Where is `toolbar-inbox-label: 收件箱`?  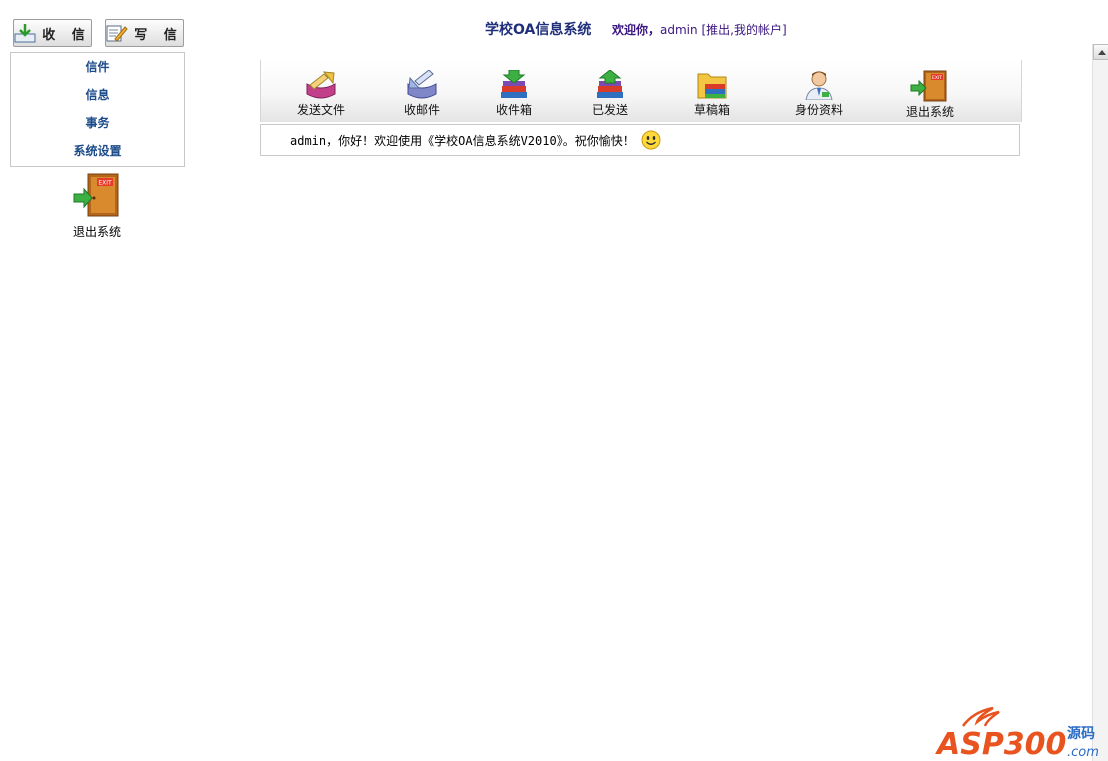
toolbar-inbox-label: 收件箱 is located at coordinates (513, 110).